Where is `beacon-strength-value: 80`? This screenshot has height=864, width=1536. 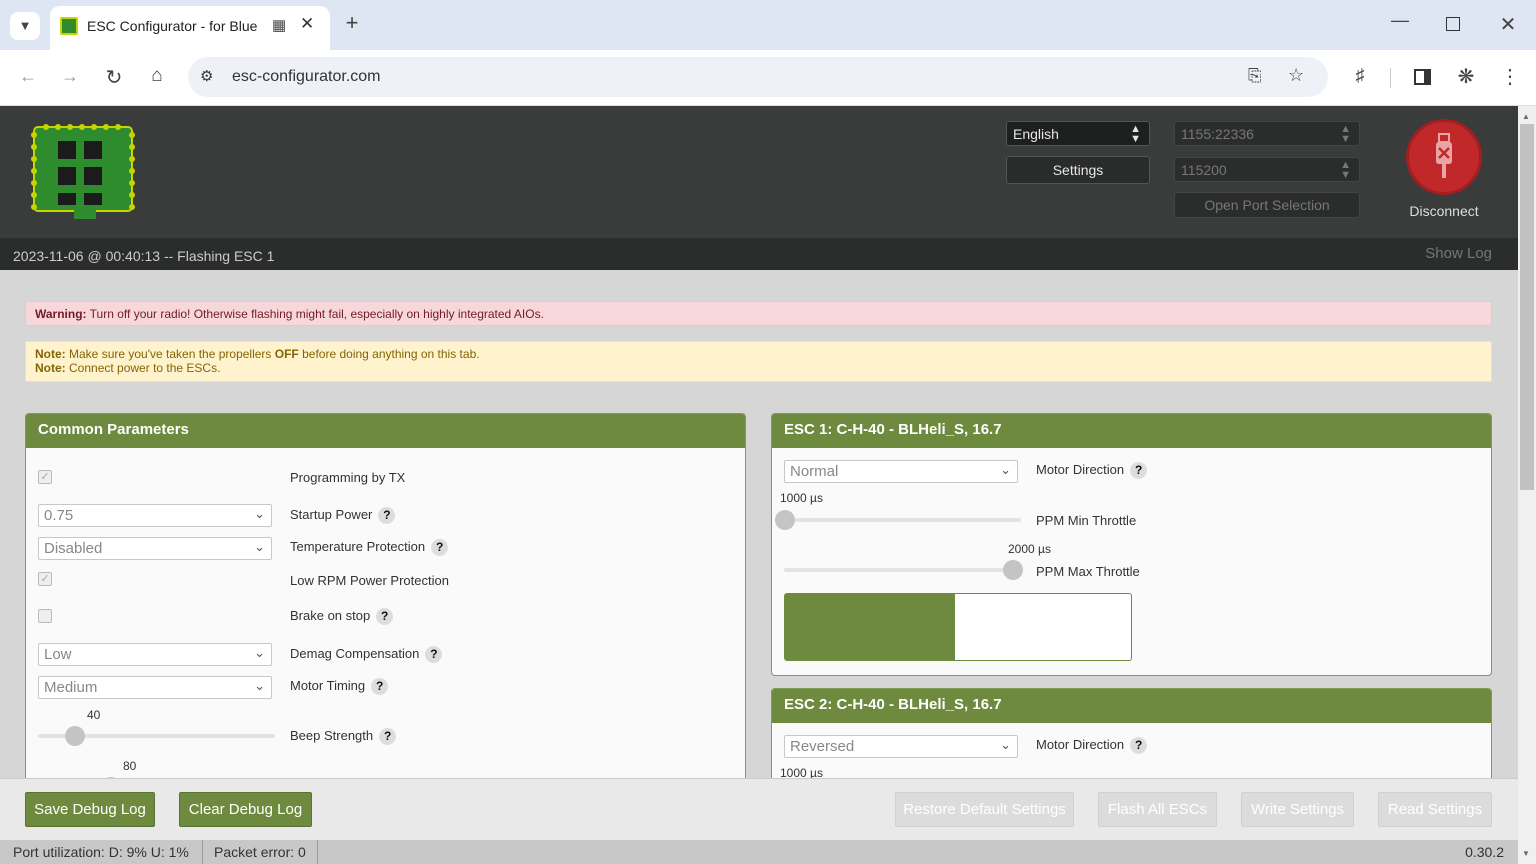
beacon-strength-value: 80 is located at coordinates (130, 766).